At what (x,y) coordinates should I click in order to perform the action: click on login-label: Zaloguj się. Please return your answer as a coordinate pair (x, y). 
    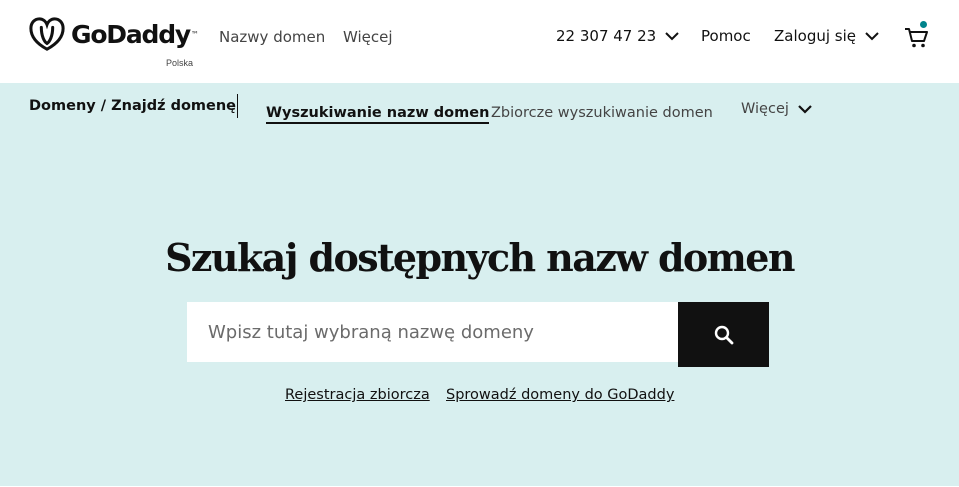
    Looking at the image, I should click on (815, 36).